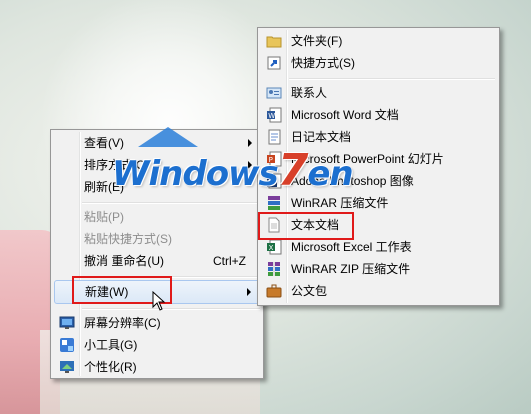  What do you see at coordinates (379, 41) in the screenshot?
I see `submenu-item-folder: 文件夹(F)` at bounding box center [379, 41].